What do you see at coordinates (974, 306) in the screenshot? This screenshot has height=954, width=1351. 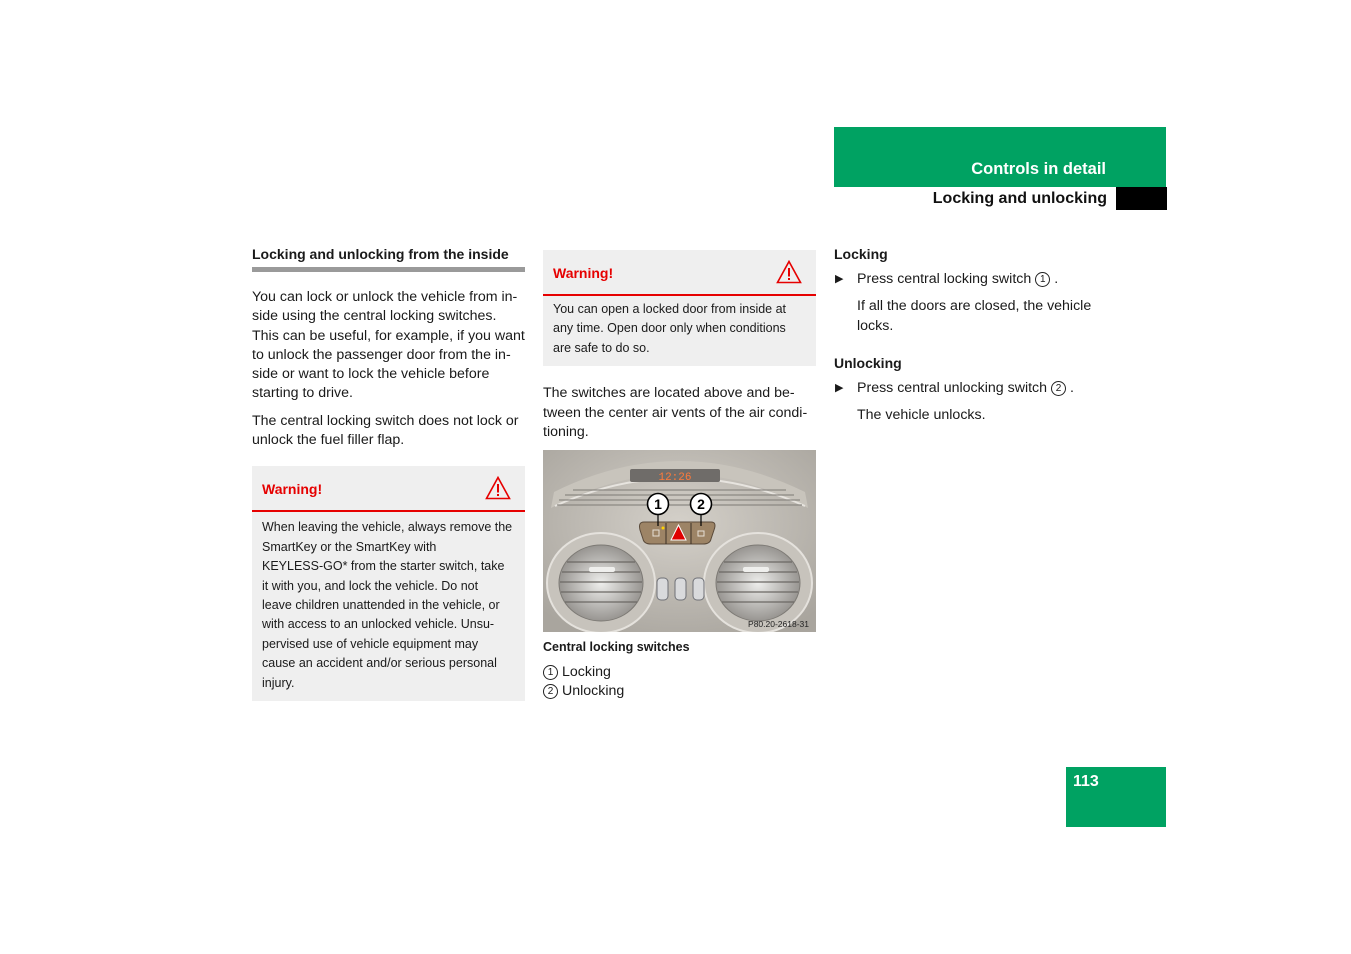 I see `text-line: If all the doors are closed, the vehicle` at bounding box center [974, 306].